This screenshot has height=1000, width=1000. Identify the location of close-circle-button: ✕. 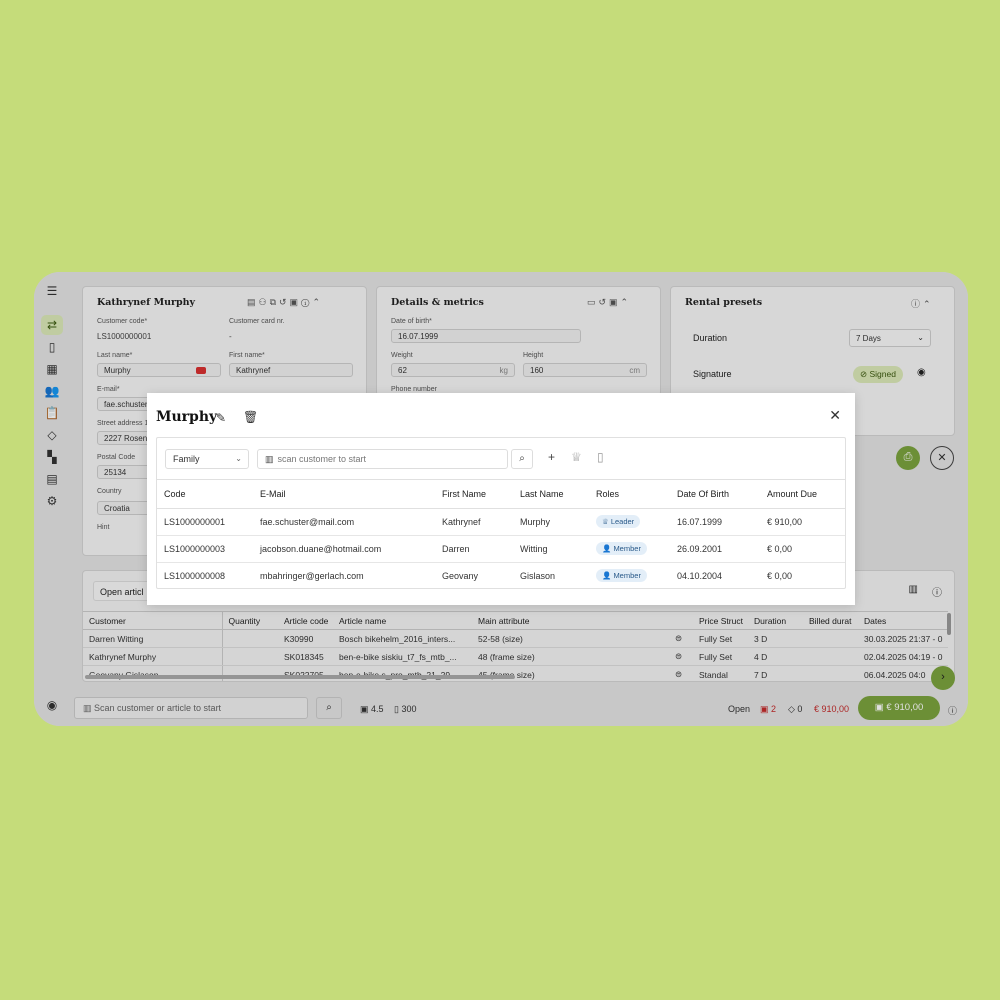
(942, 458).